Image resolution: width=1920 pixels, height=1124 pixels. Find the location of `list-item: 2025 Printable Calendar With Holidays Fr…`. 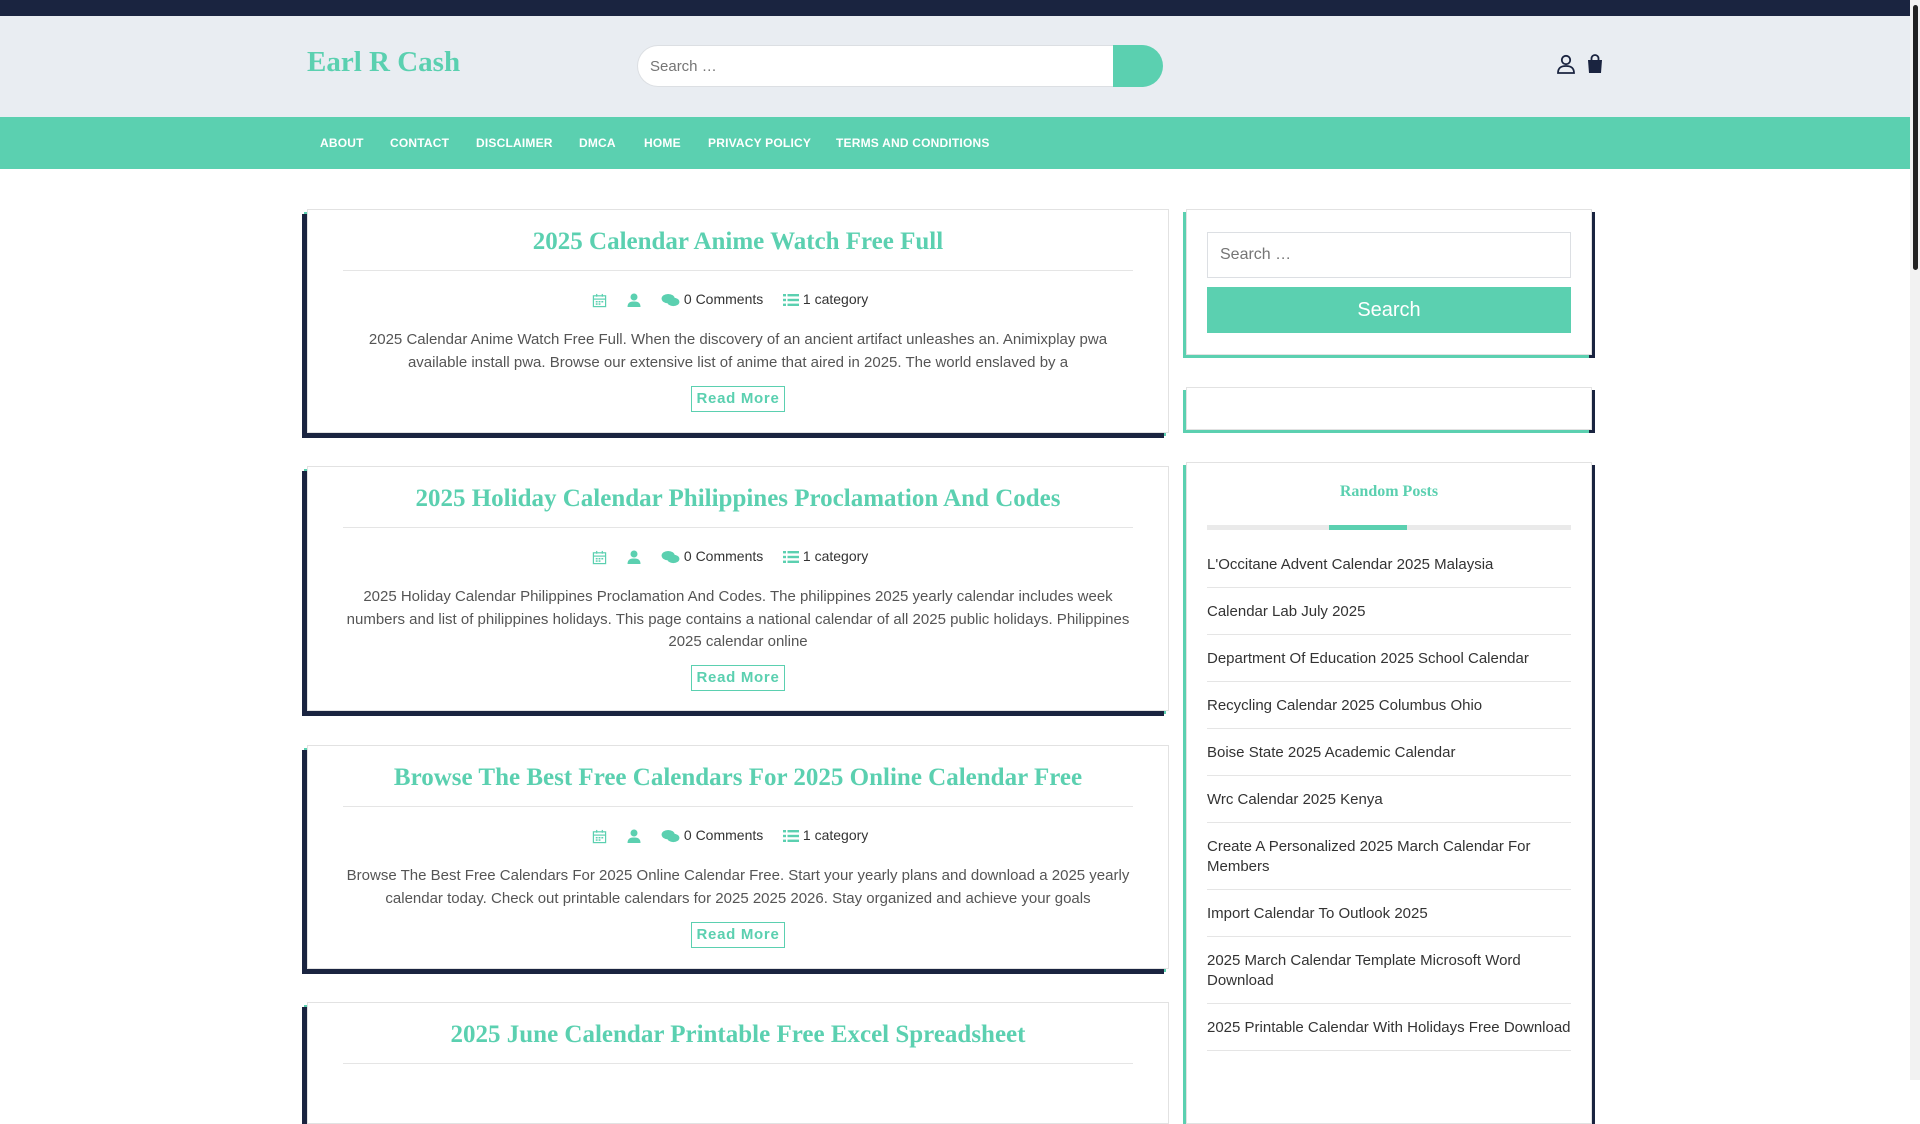

list-item: 2025 Printable Calendar With Holidays Fr… is located at coordinates (1389, 1027).